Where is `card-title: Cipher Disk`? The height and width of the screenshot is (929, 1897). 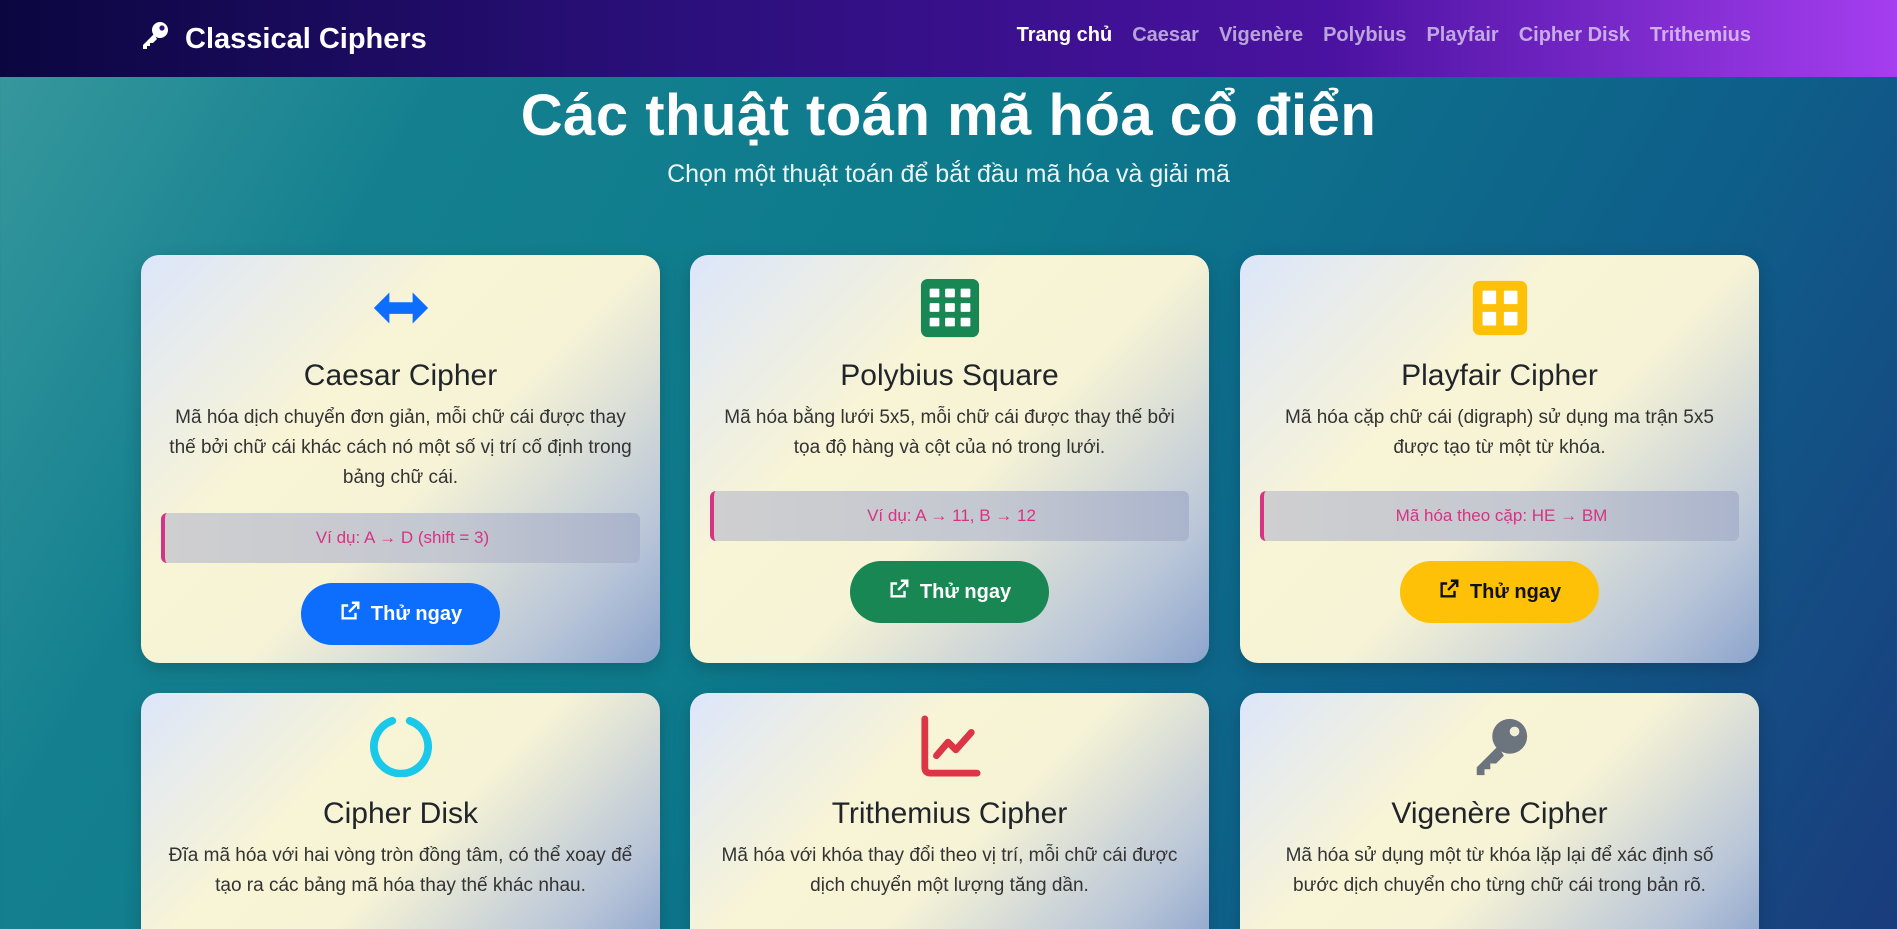 card-title: Cipher Disk is located at coordinates (400, 813).